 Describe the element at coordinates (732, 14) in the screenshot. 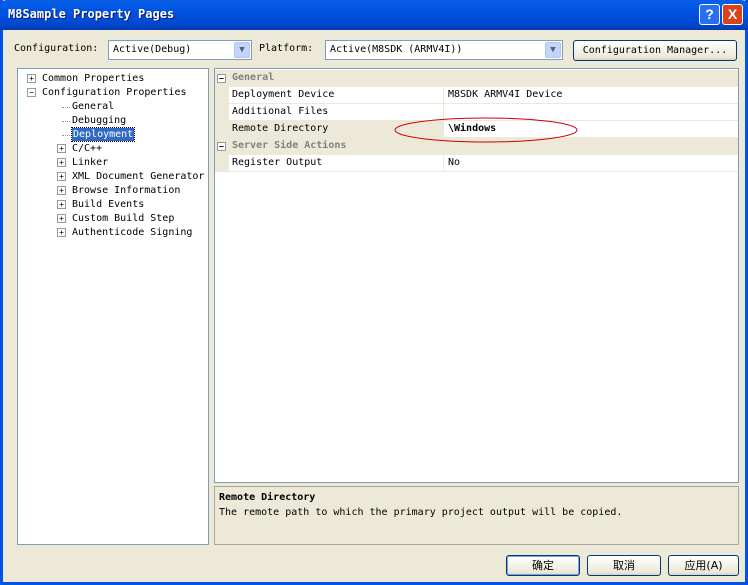

I see `close-button: X` at that location.